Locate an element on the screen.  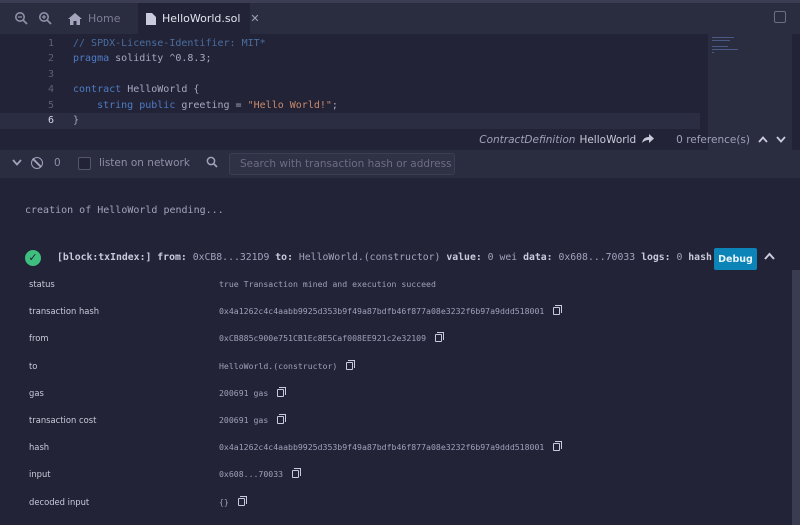
zoom-in-icon is located at coordinates (45, 19).